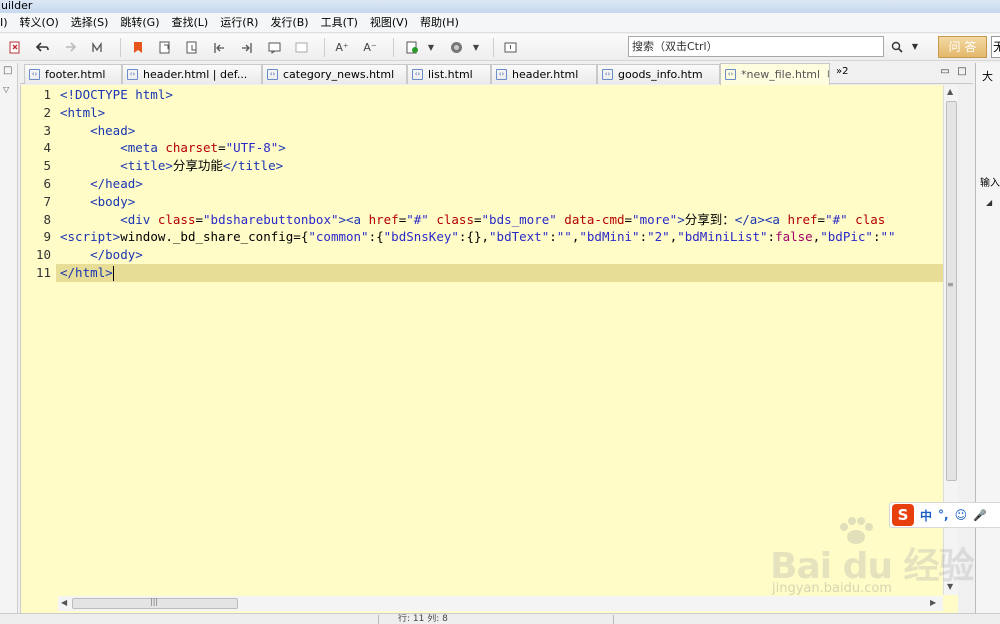 The width and height of the screenshot is (1000, 624). I want to click on code-token: "bds_more", so click(519, 219).